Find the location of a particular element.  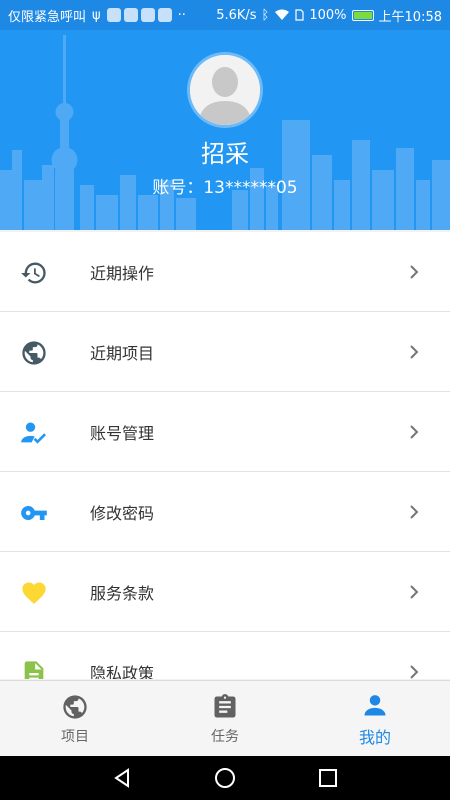

user-name: 招采 is located at coordinates (225, 154).